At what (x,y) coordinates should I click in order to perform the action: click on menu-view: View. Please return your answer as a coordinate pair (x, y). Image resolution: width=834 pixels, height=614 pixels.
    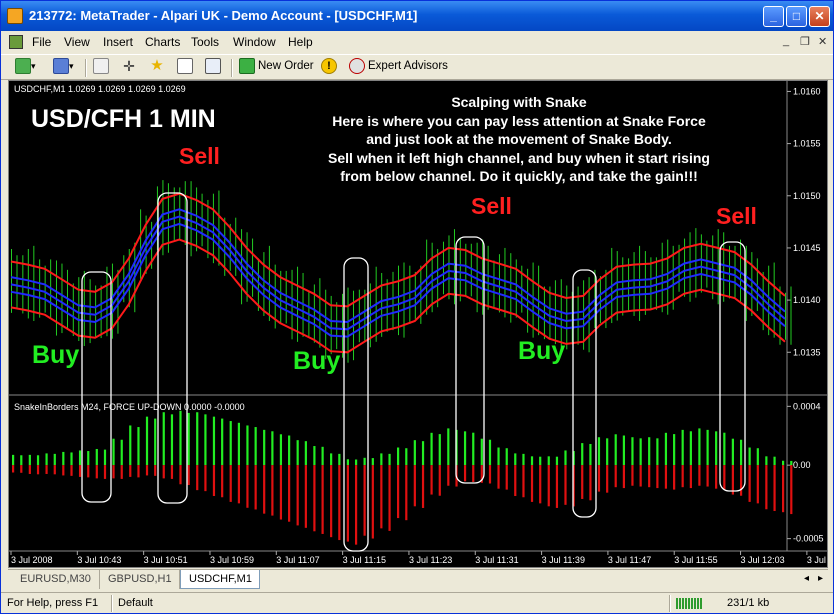
    Looking at the image, I should click on (77, 42).